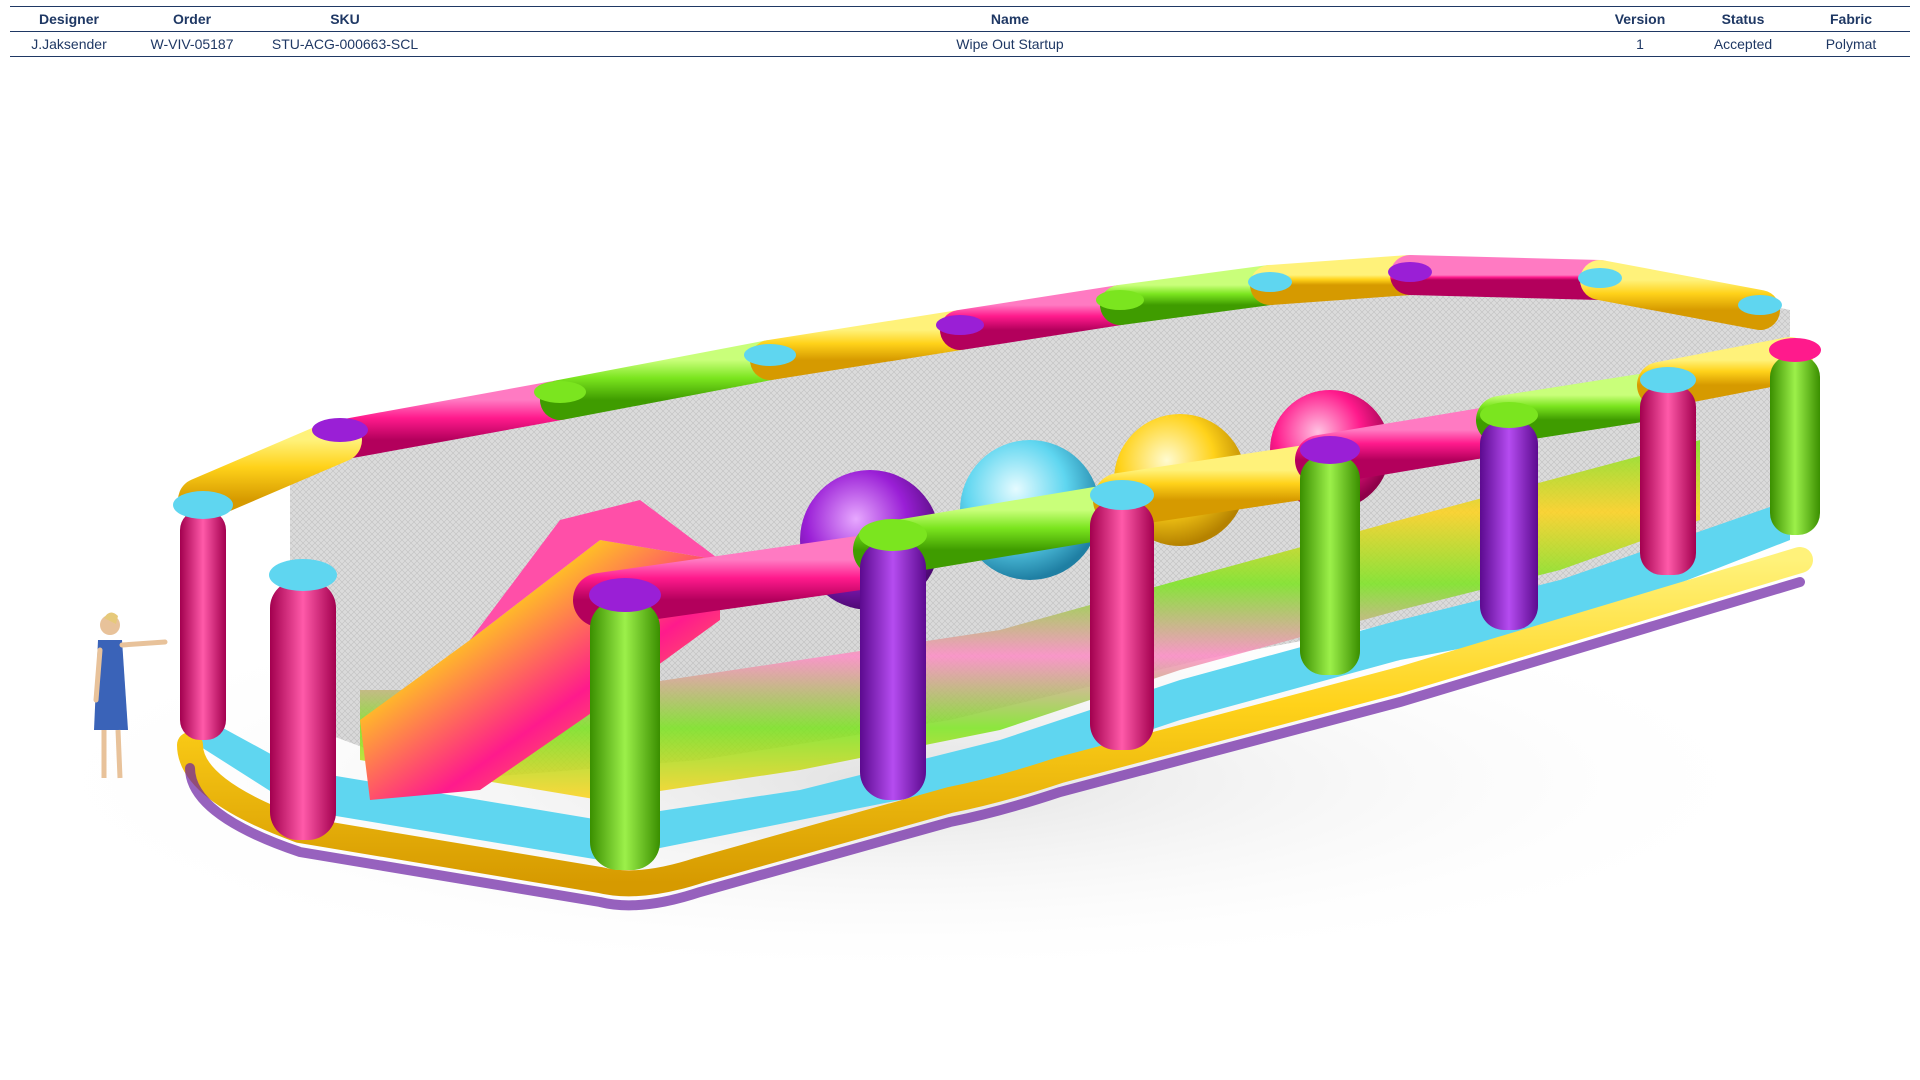 This screenshot has width=1920, height=1080. What do you see at coordinates (1851, 44) in the screenshot?
I see `cell-fabric: Polymat` at bounding box center [1851, 44].